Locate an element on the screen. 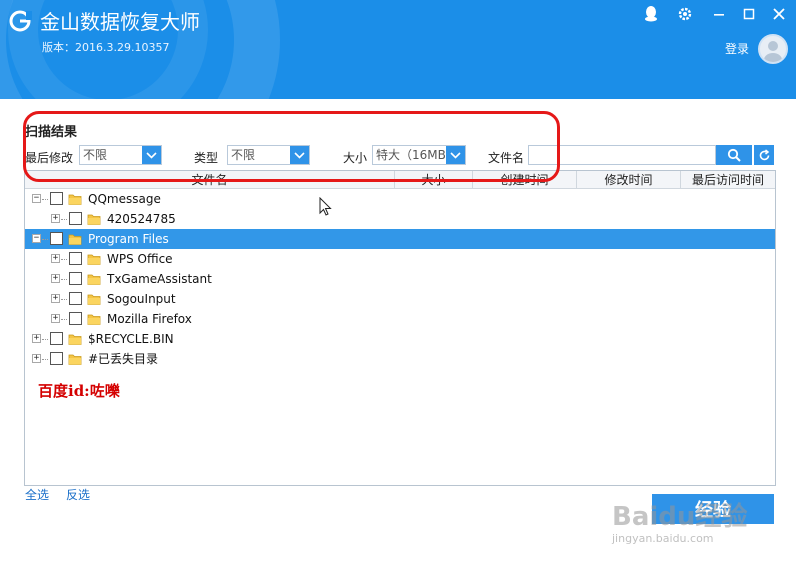  modified-filter-value: 不限 is located at coordinates (95, 155).